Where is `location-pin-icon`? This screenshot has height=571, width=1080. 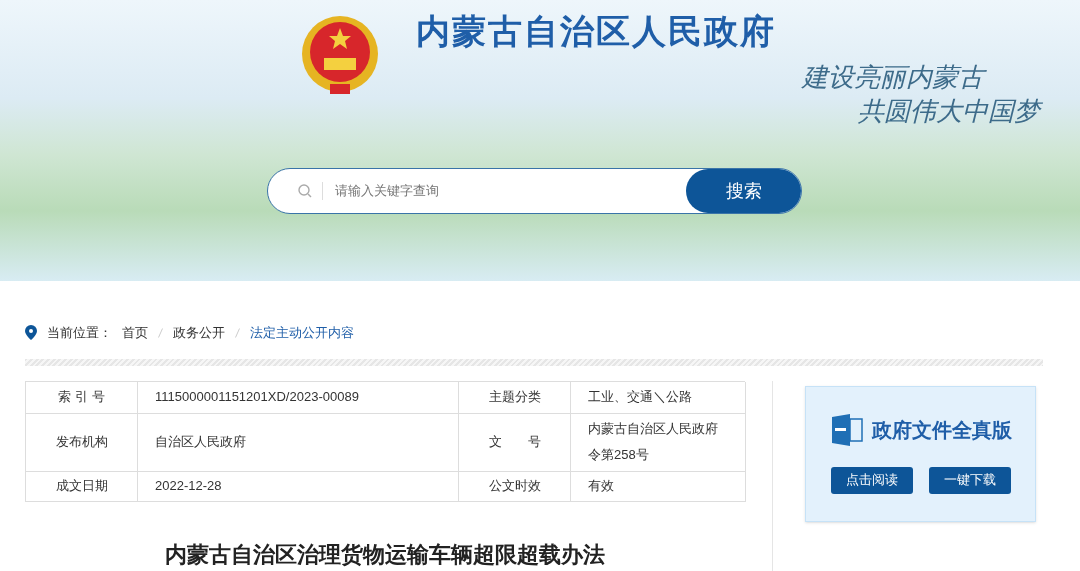 location-pin-icon is located at coordinates (31, 333).